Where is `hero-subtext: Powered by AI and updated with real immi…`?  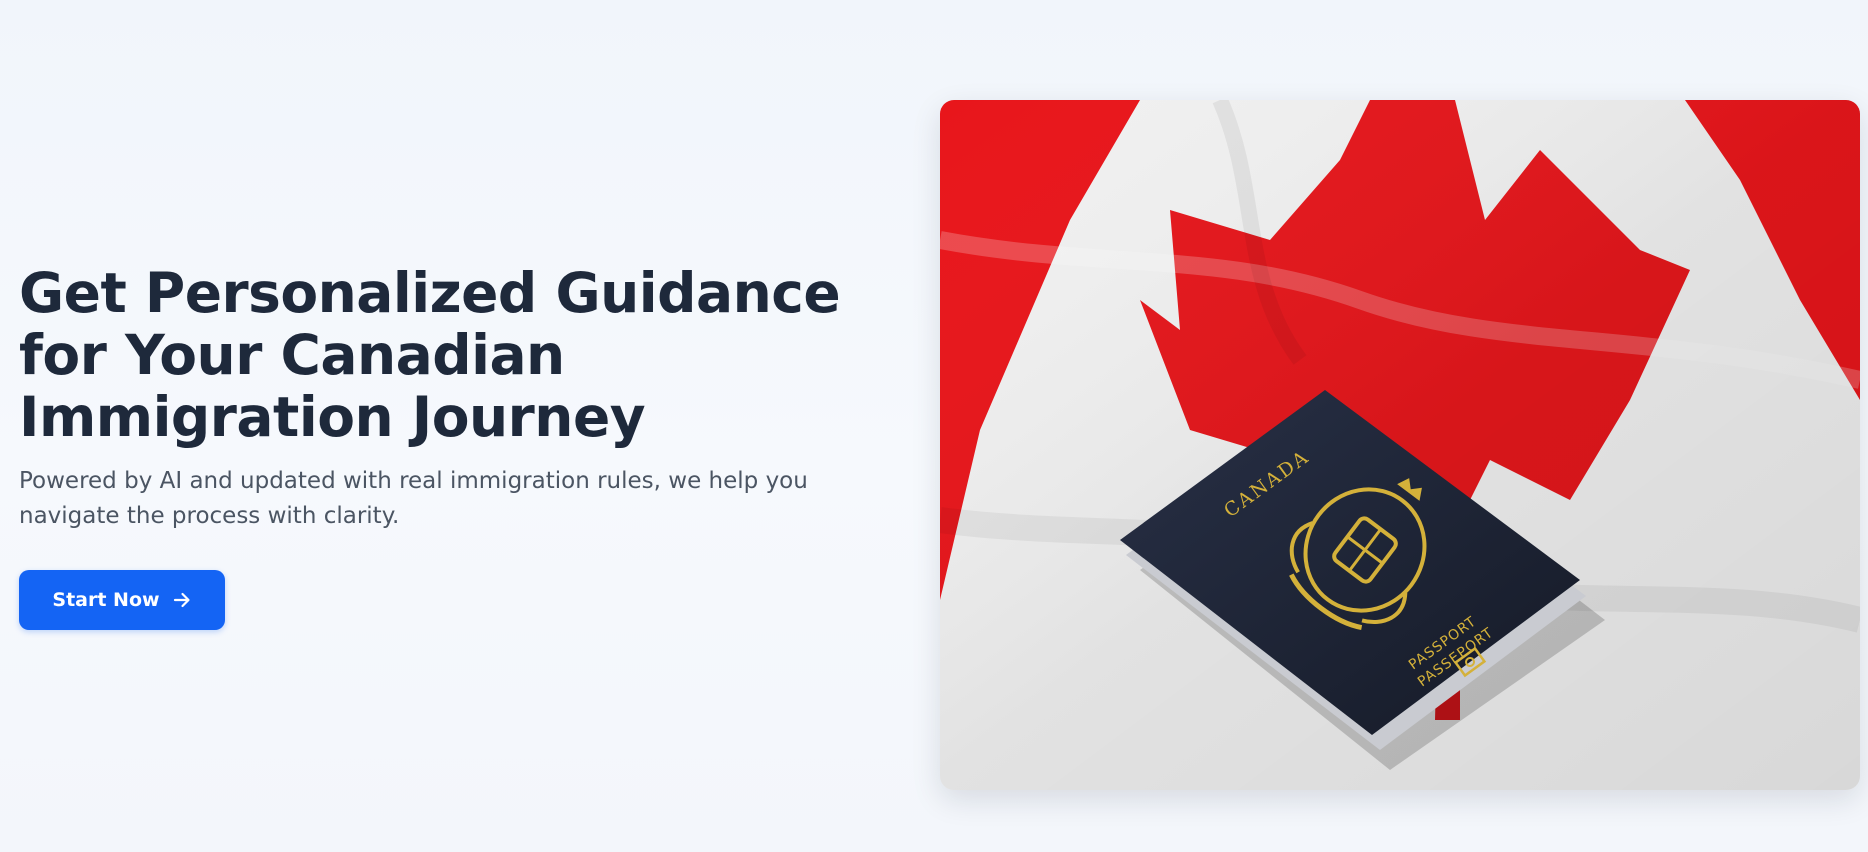
hero-subtext: Powered by AI and updated with real immi… is located at coordinates (413, 498).